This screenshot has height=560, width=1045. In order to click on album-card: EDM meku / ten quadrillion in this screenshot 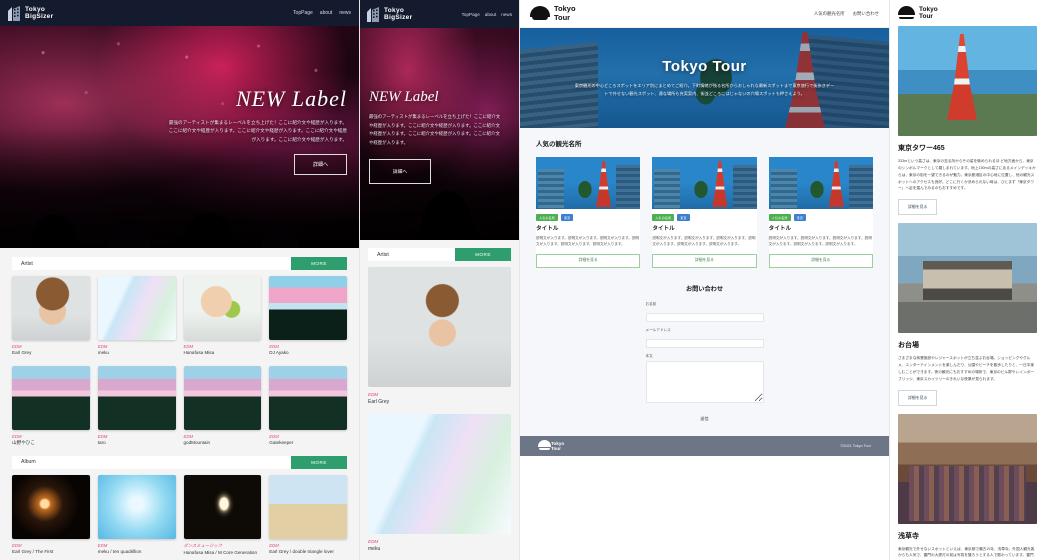, I will do `click(136, 515)`.